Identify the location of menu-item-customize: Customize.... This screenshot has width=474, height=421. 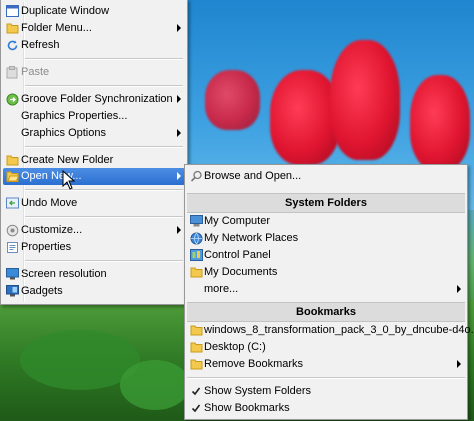
(94, 230).